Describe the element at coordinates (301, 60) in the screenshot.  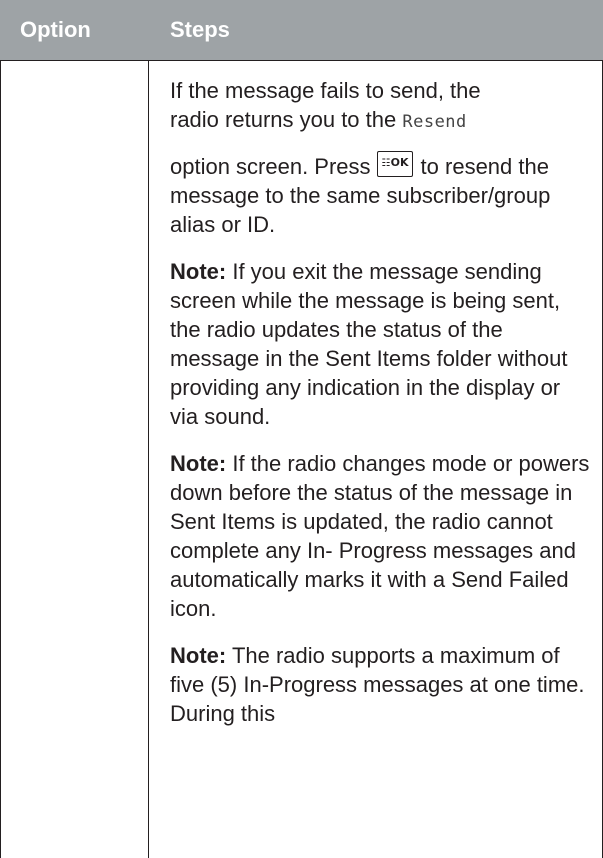
I see `header-bottom-rule` at that location.